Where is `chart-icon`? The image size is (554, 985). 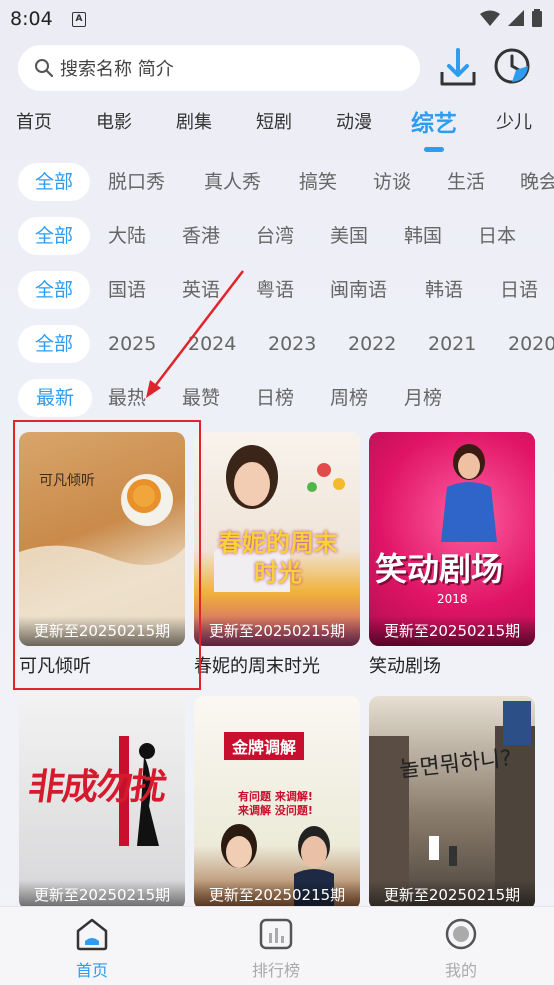 chart-icon is located at coordinates (276, 934).